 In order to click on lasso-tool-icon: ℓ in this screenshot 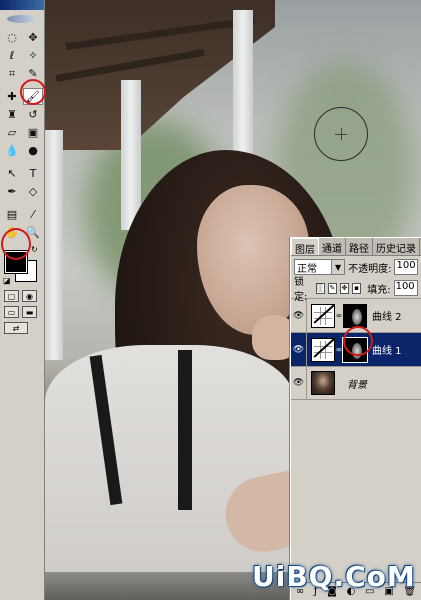, I will do `click(12, 55)`.